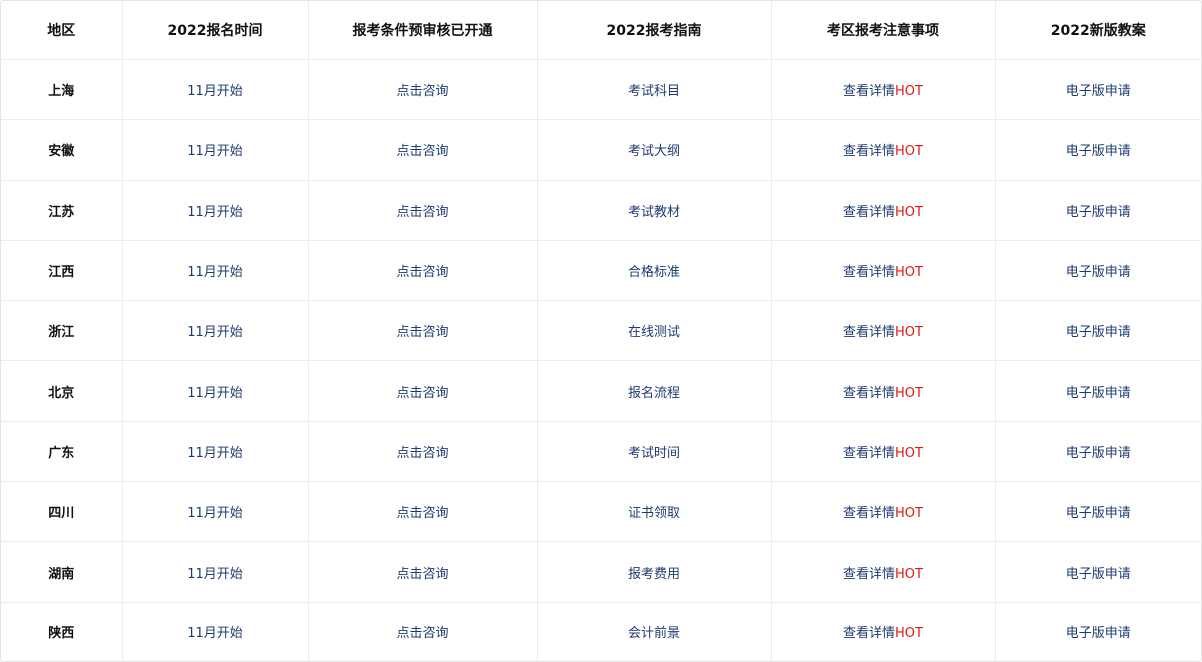 This screenshot has width=1202, height=662. I want to click on header-notice: 考区报考注意事项, so click(883, 30).